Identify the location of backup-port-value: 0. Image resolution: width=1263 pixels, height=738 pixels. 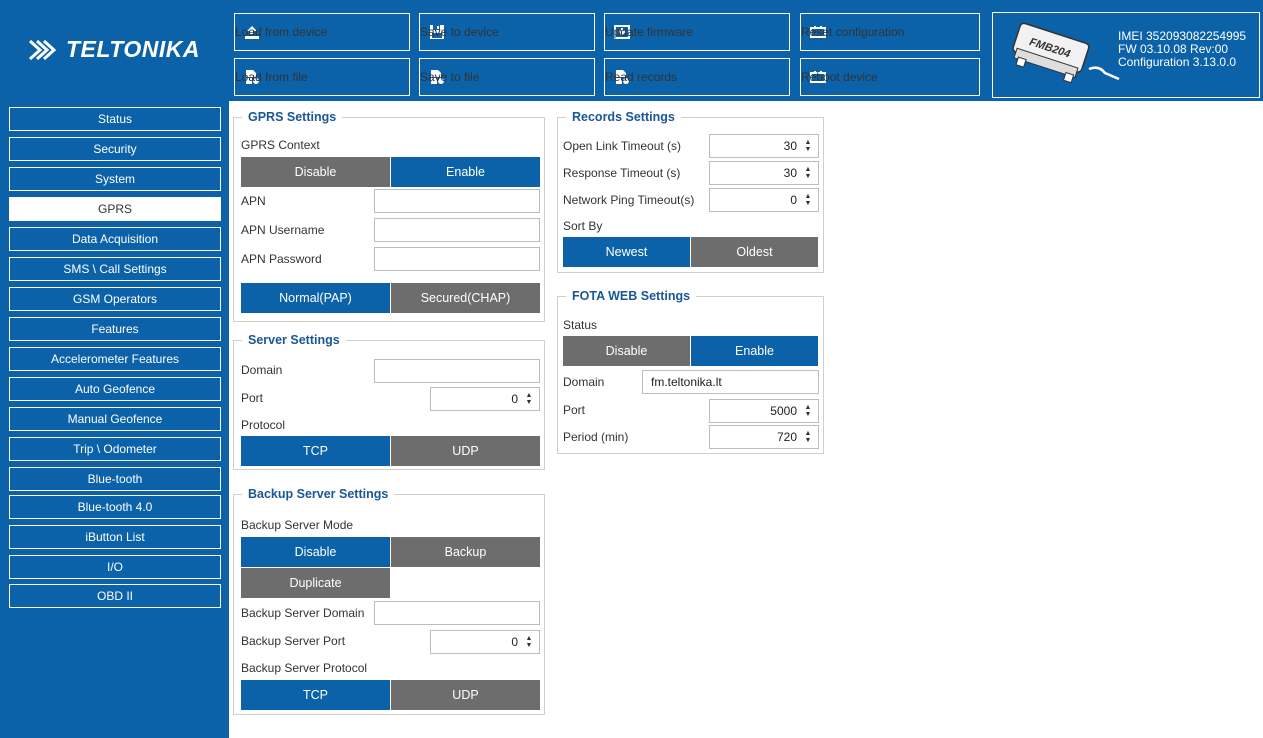
(514, 642).